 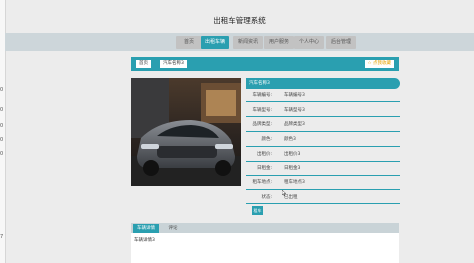 What do you see at coordinates (266, 197) in the screenshot?
I see `detail-label: 状态:` at bounding box center [266, 197].